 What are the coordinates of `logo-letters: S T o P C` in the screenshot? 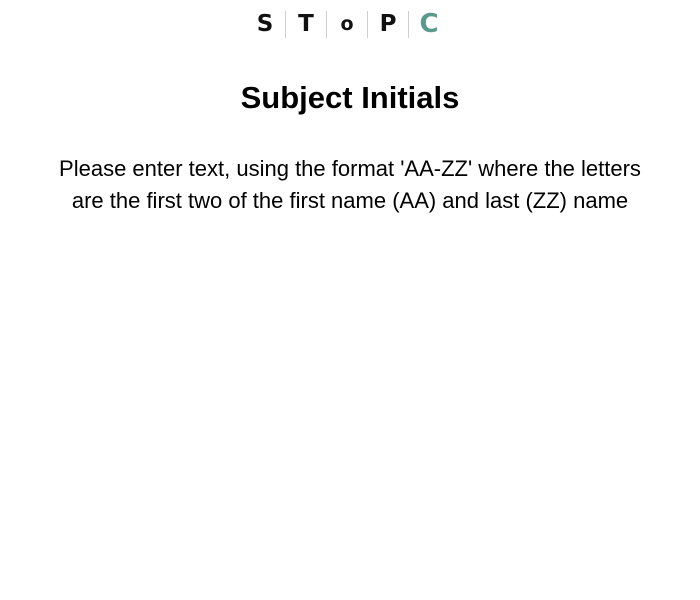 It's located at (347, 24).